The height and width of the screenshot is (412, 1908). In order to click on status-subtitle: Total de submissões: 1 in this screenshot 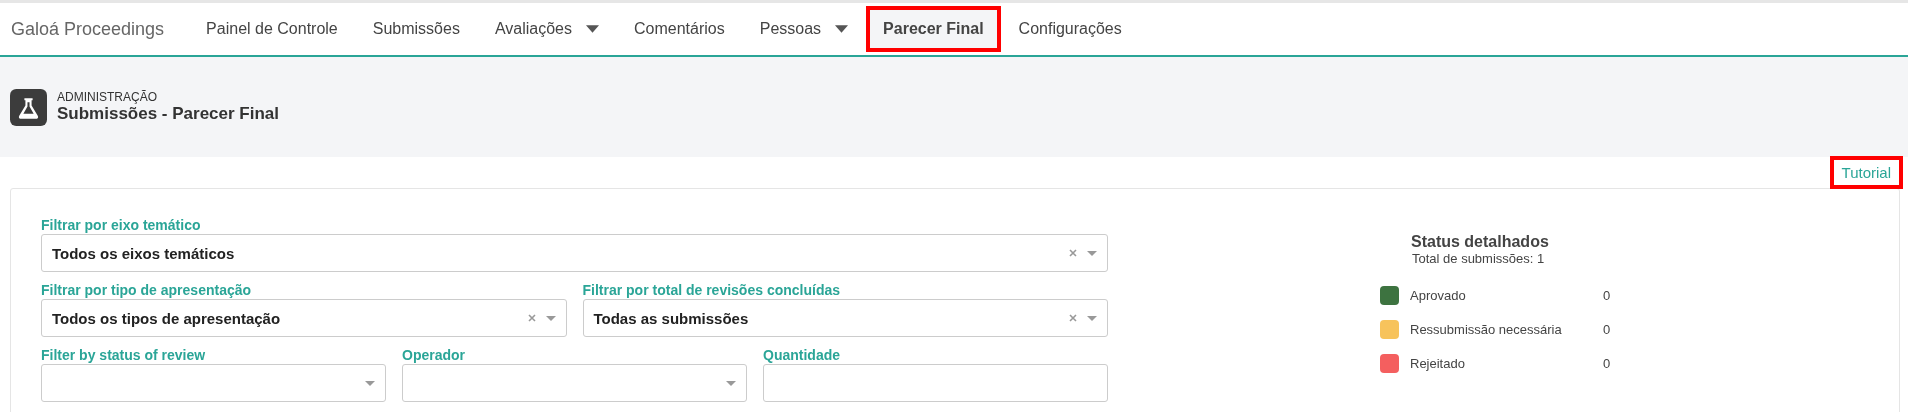, I will do `click(1479, 258)`.